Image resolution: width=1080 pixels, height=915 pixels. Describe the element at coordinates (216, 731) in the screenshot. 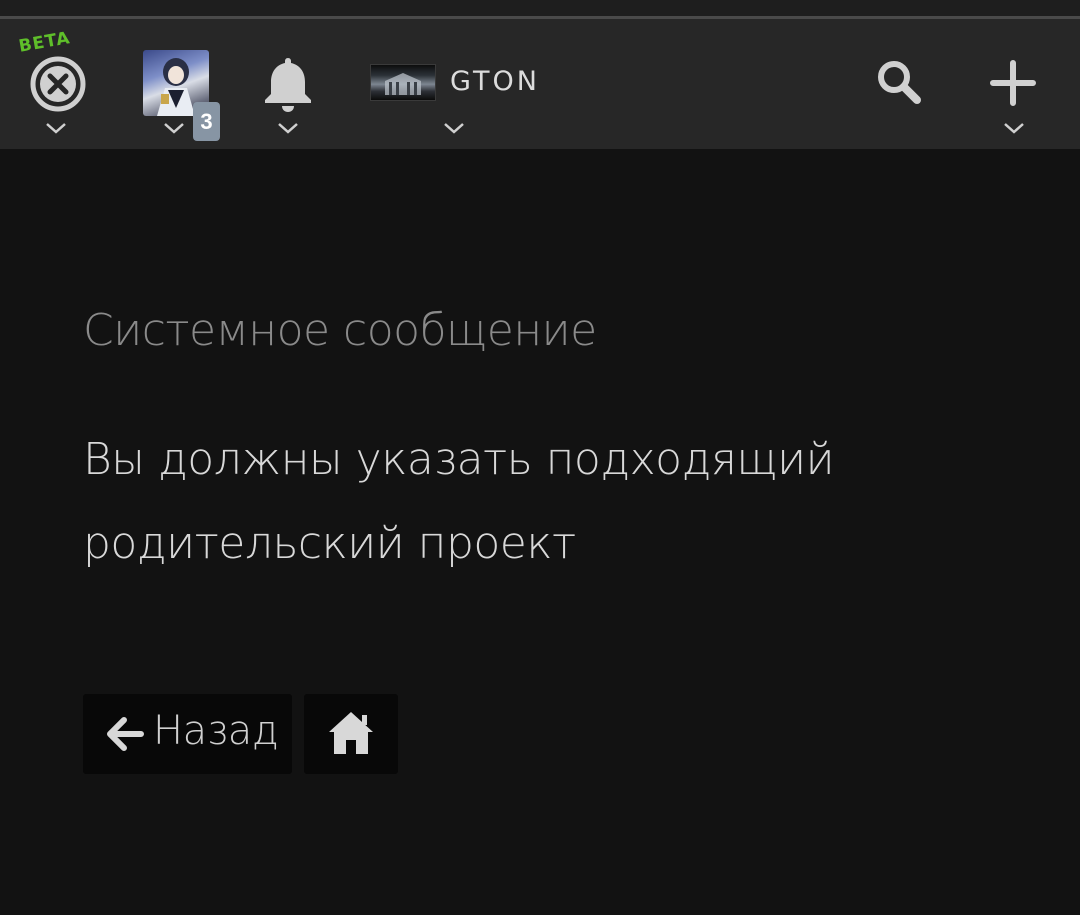

I see `back-button-label: Назад` at that location.